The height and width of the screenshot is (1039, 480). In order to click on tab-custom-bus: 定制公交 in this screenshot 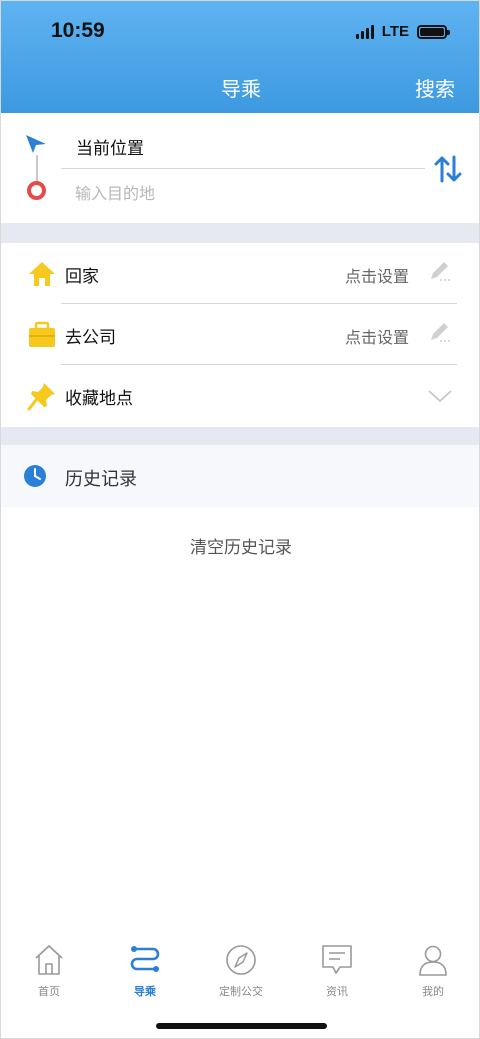, I will do `click(241, 967)`.